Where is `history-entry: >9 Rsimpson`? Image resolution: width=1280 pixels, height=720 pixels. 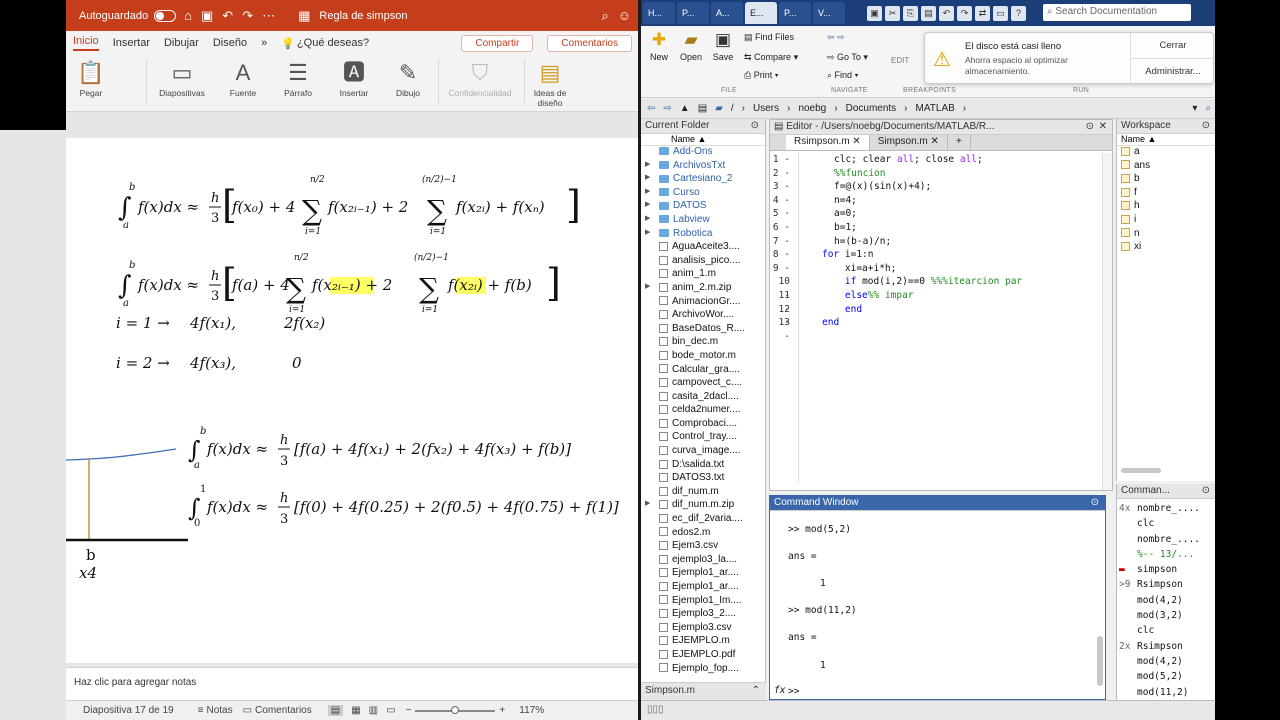
history-entry: >9 Rsimpson is located at coordinates (1166, 586).